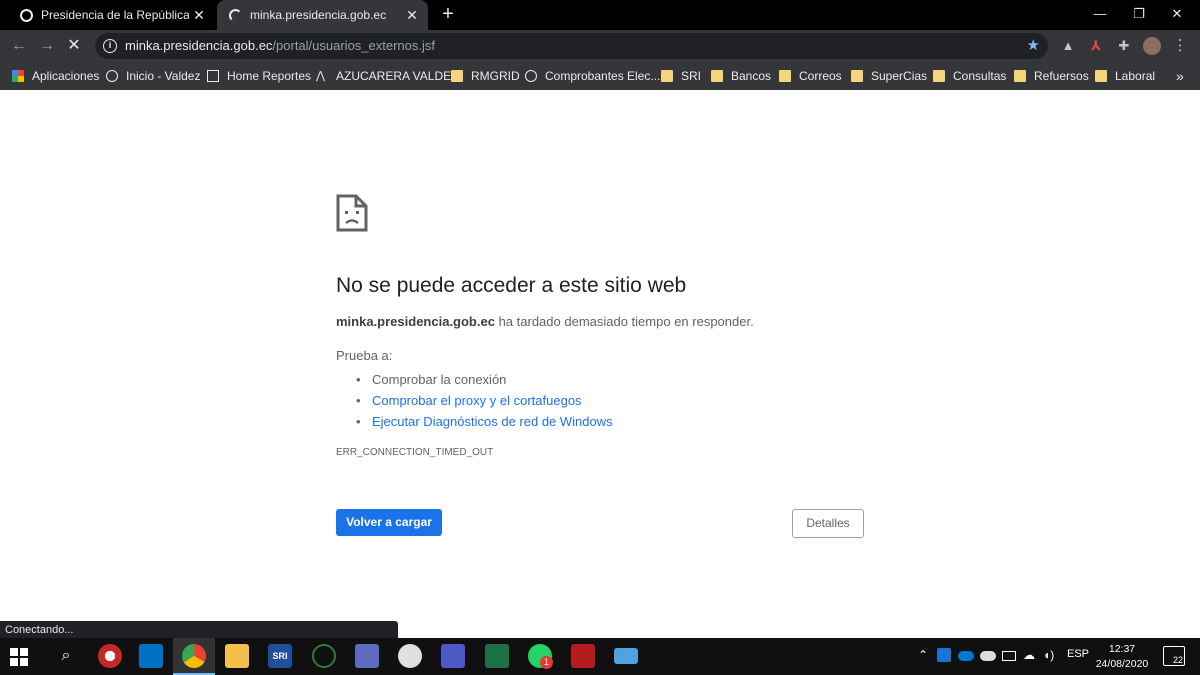 Image resolution: width=1200 pixels, height=675 pixels. Describe the element at coordinates (18, 76) in the screenshot. I see `apps-grid-icon` at that location.